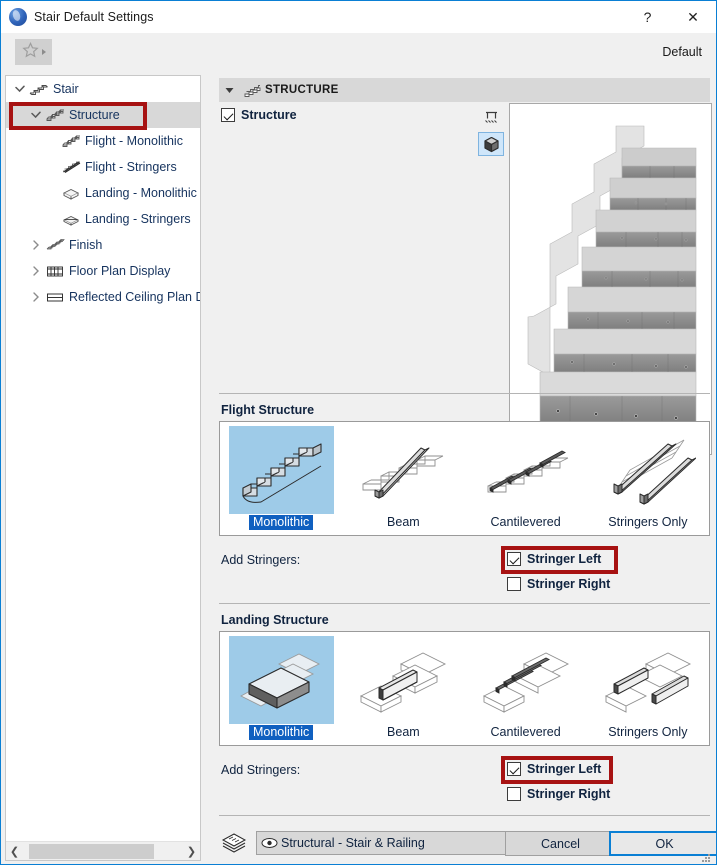 Image resolution: width=717 pixels, height=865 pixels. I want to click on layer-combo: Structural - Stair & Railing, so click(396, 843).